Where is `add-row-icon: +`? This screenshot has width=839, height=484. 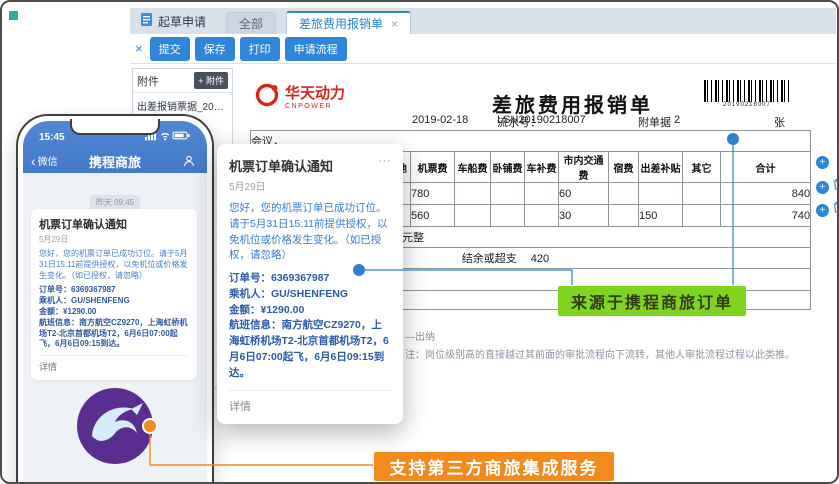 add-row-icon: + is located at coordinates (822, 162).